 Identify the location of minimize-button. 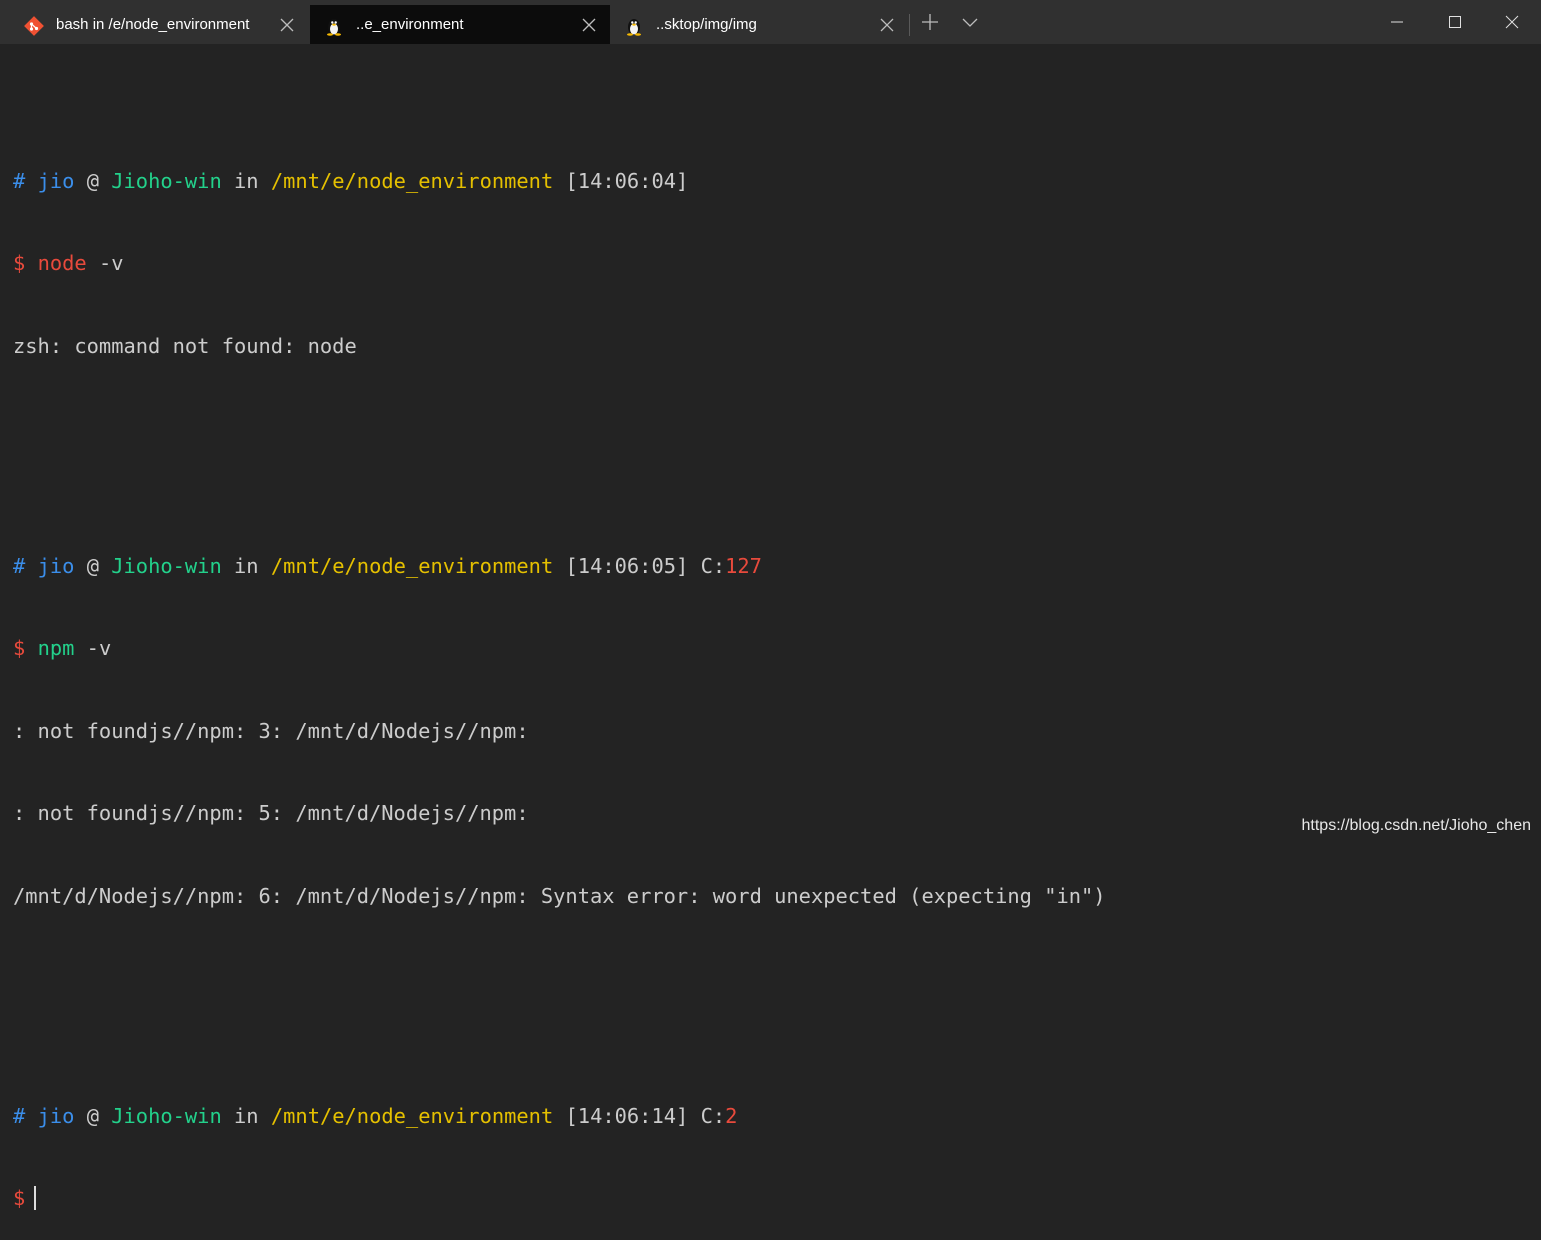
(1397, 22).